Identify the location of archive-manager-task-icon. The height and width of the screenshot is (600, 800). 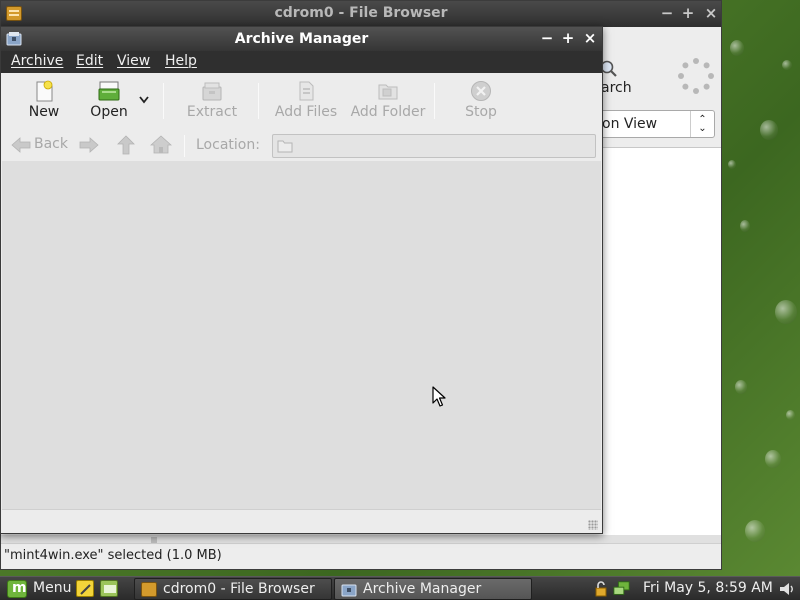
(349, 590).